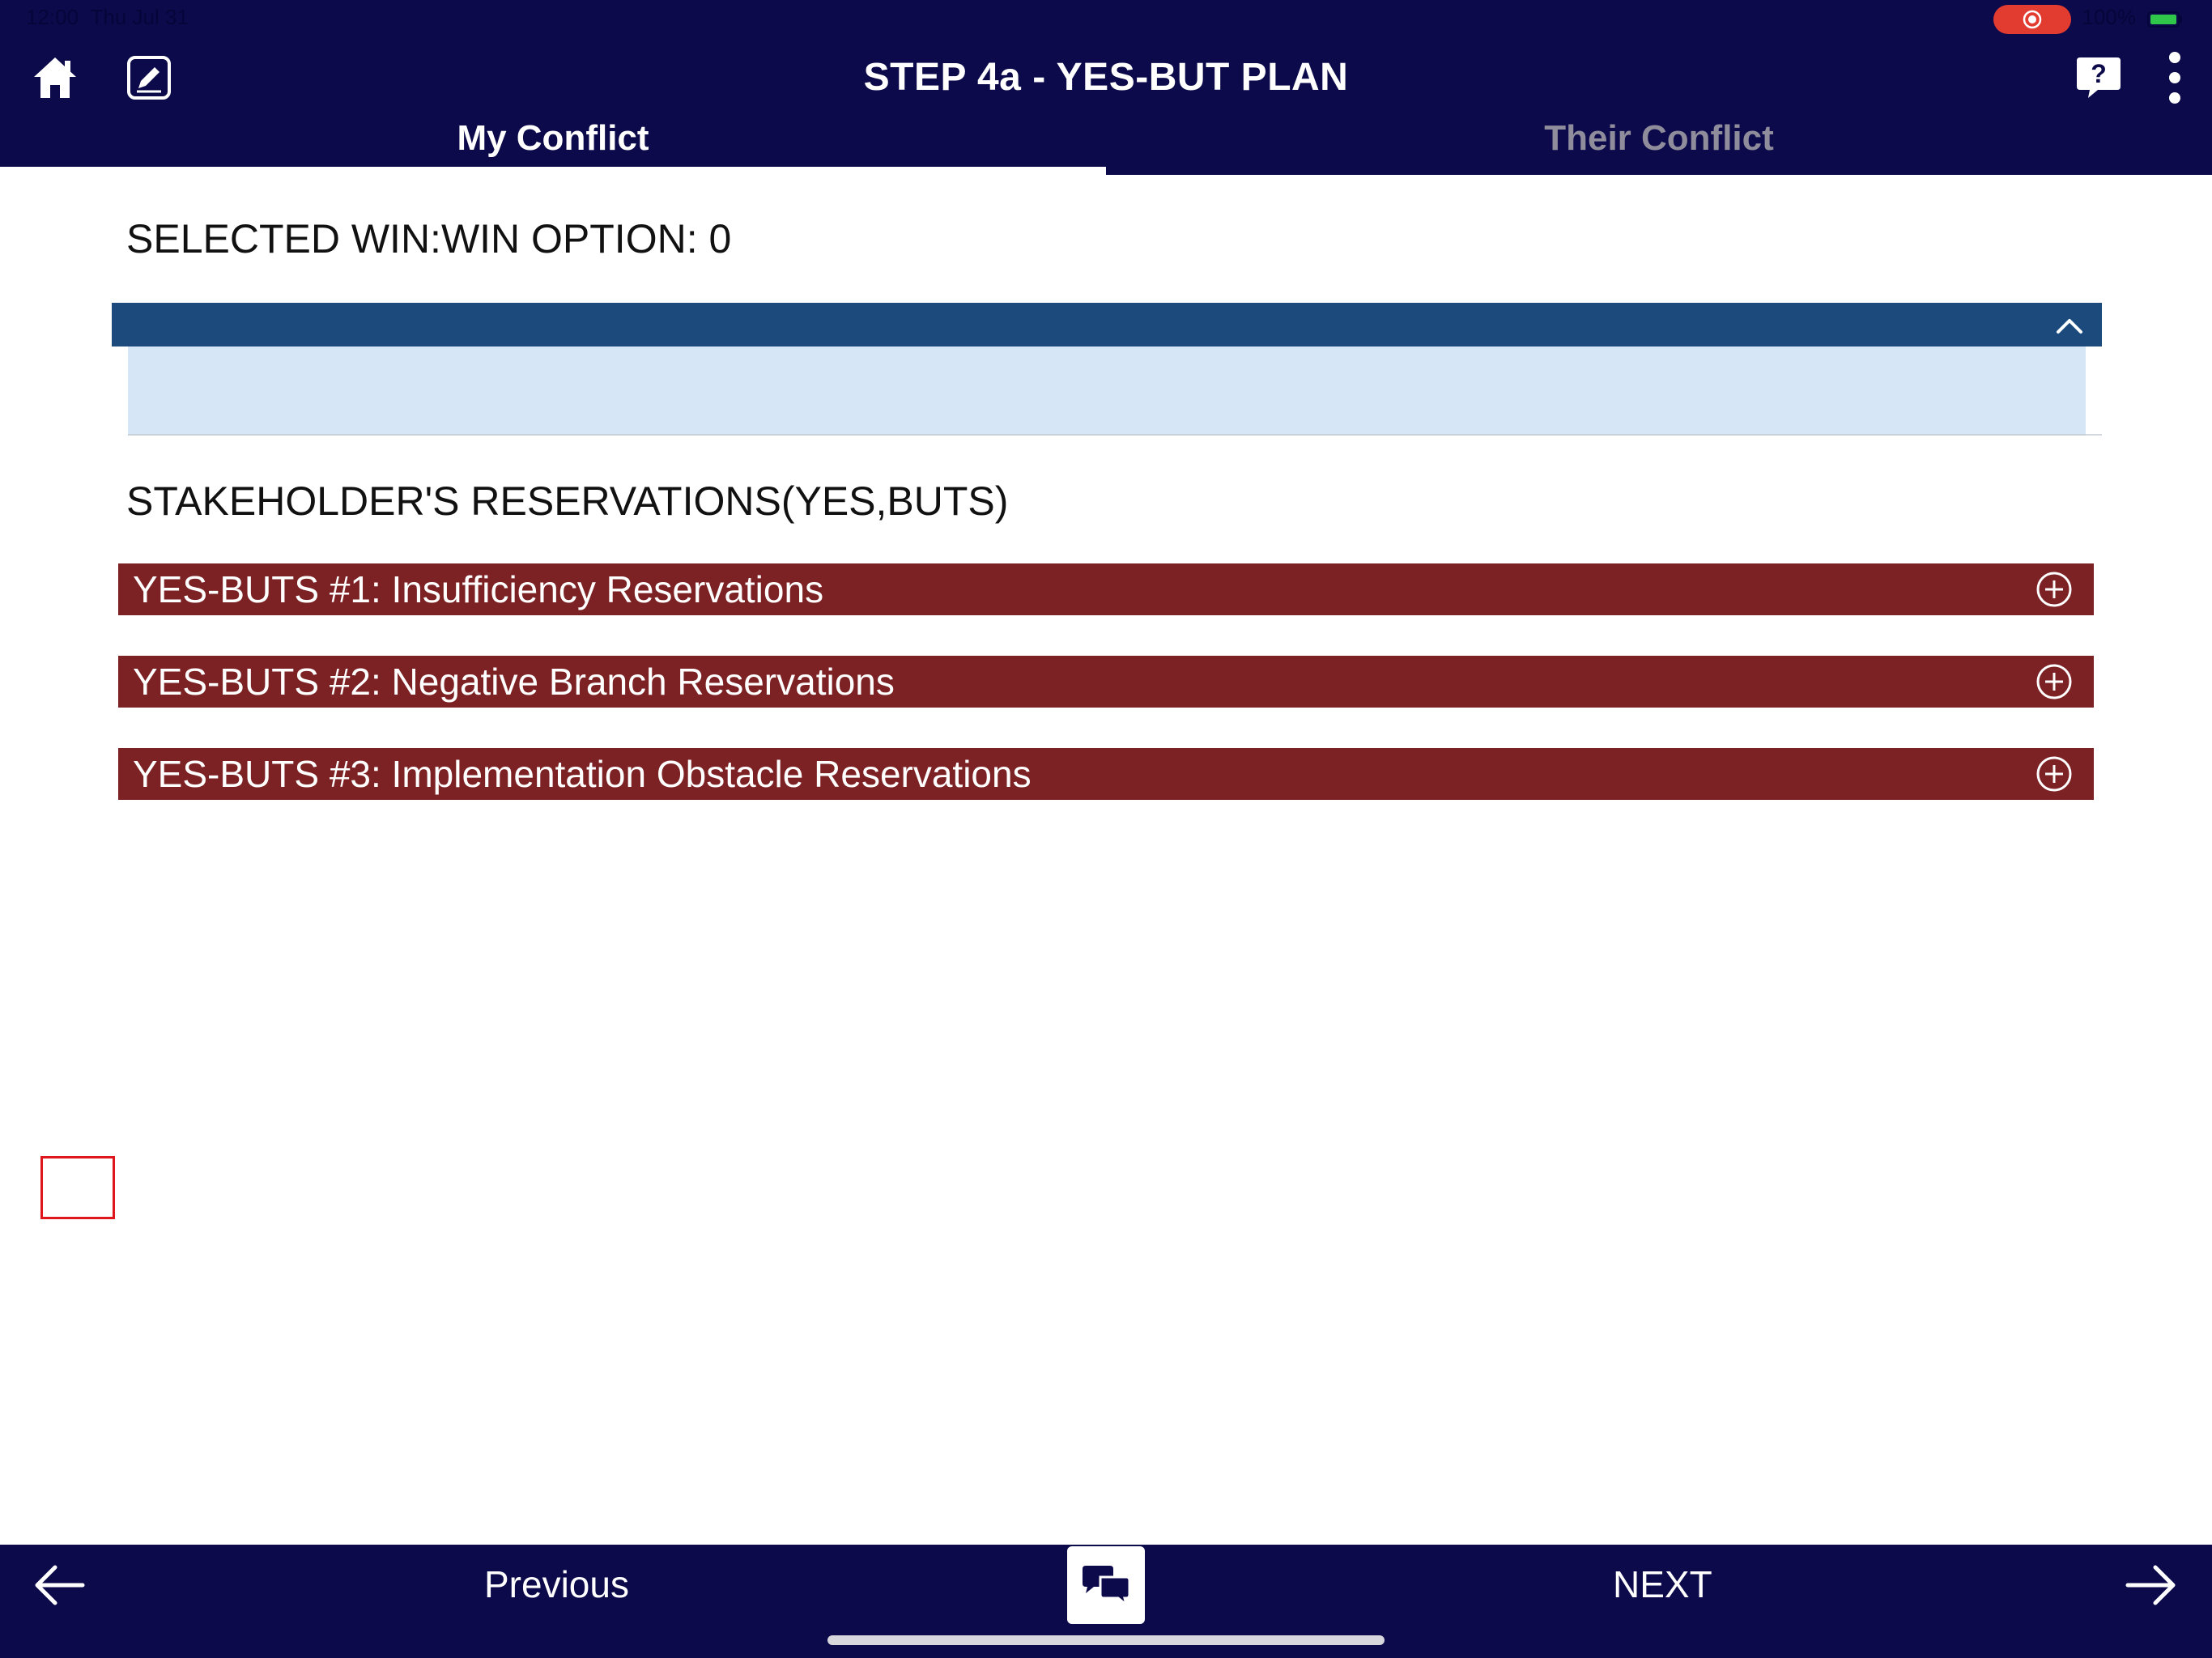  I want to click on battery-percentage: 100%, so click(2110, 17).